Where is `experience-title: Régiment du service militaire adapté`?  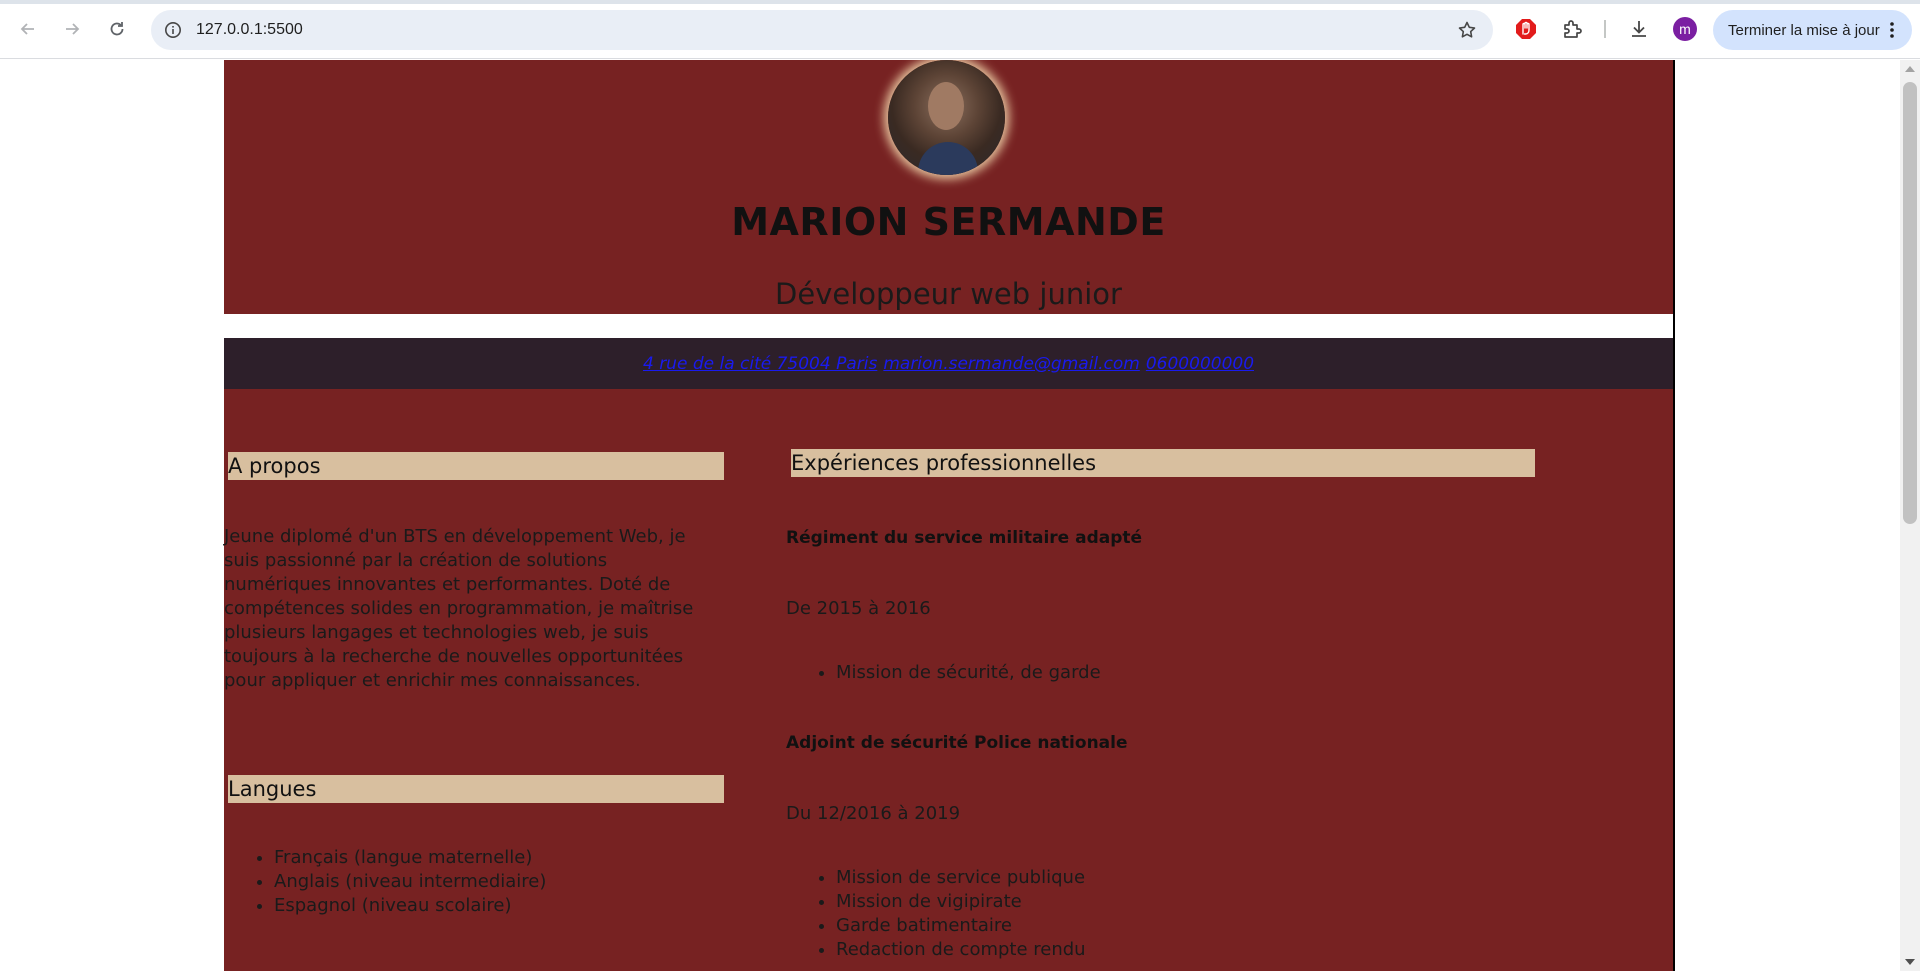 experience-title: Régiment du service militaire adapté is located at coordinates (964, 538).